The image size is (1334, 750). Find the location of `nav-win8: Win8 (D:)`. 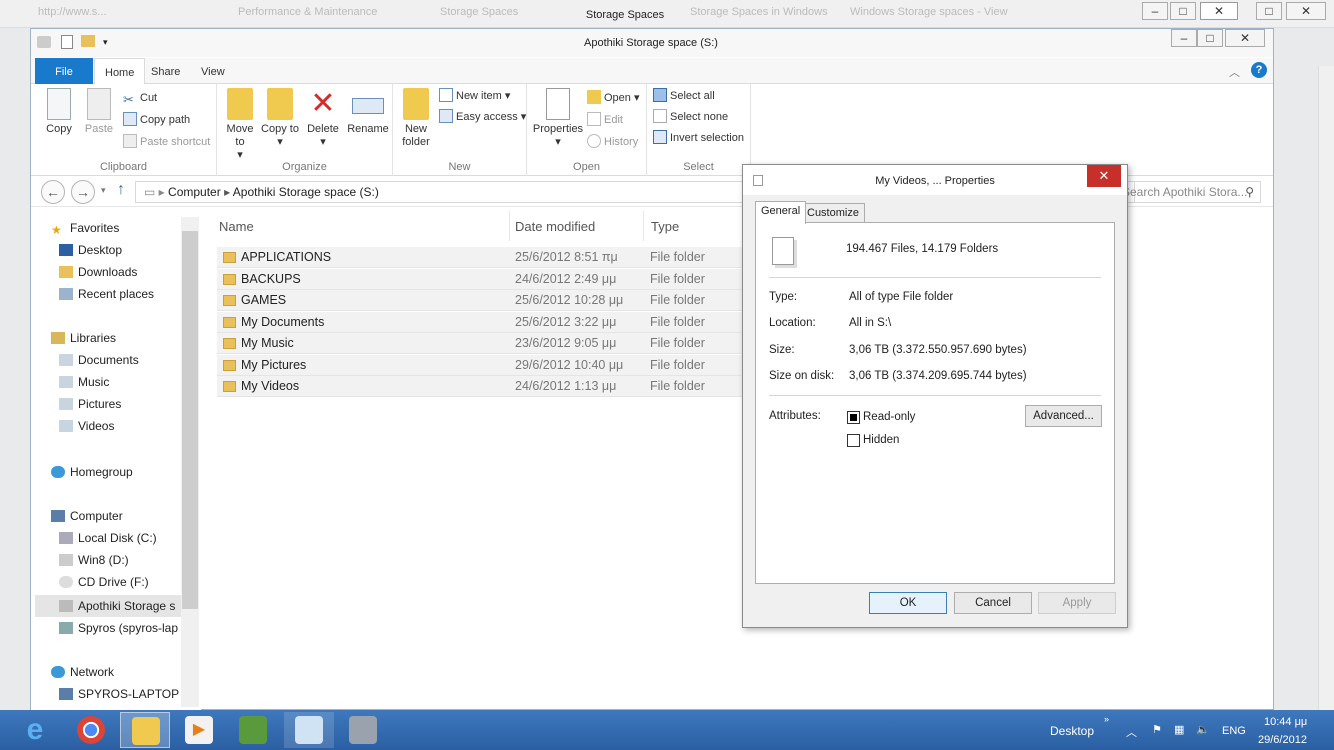

nav-win8: Win8 (D:) is located at coordinates (94, 560).